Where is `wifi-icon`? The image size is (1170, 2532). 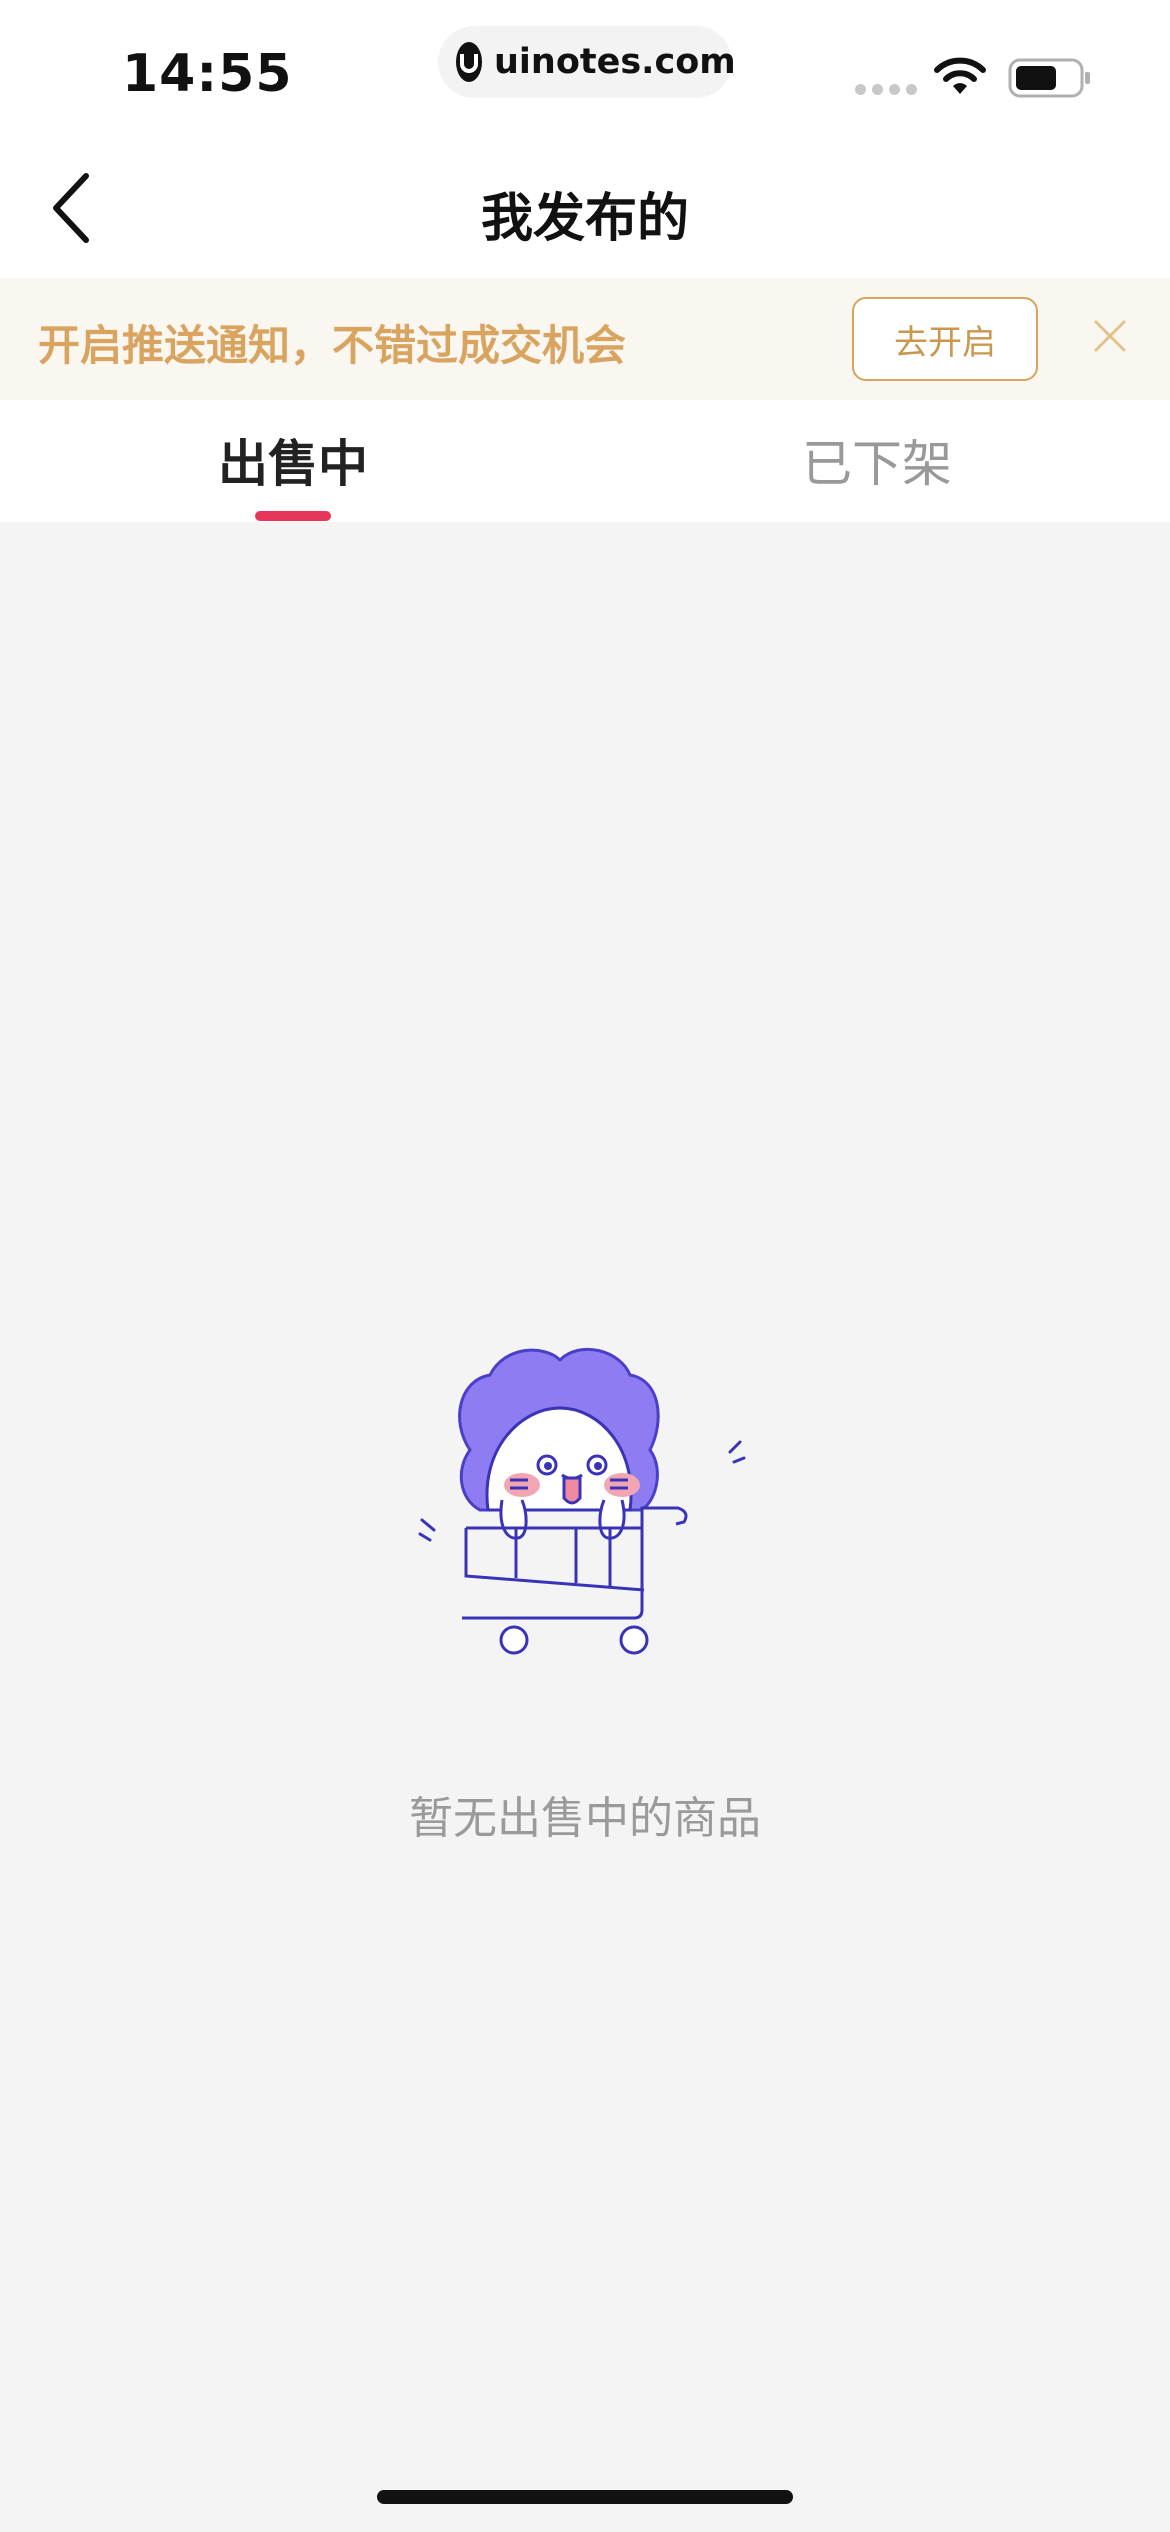 wifi-icon is located at coordinates (960, 75).